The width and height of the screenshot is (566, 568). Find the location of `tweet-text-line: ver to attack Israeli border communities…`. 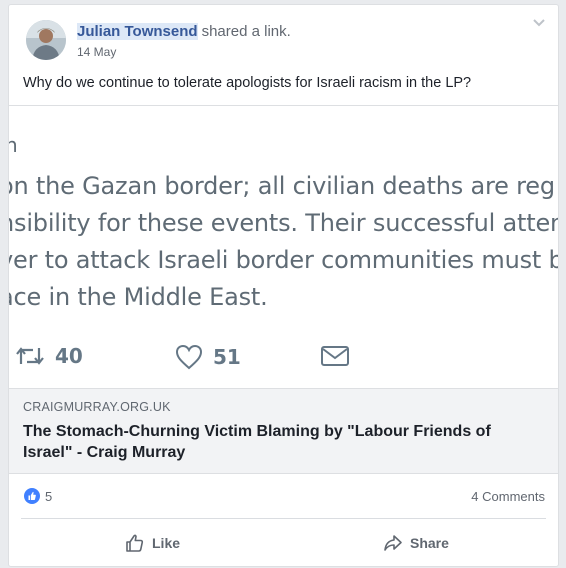

tweet-text-line: ver to attack Israeli border communities… is located at coordinates (283, 260).